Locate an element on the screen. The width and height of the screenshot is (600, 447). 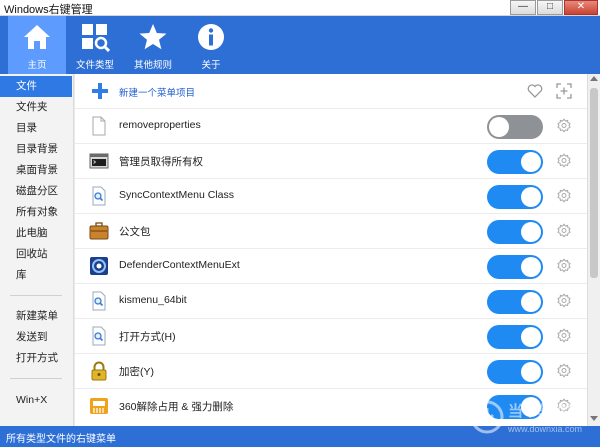
menu-item-name: removeproperties is located at coordinates (160, 125).